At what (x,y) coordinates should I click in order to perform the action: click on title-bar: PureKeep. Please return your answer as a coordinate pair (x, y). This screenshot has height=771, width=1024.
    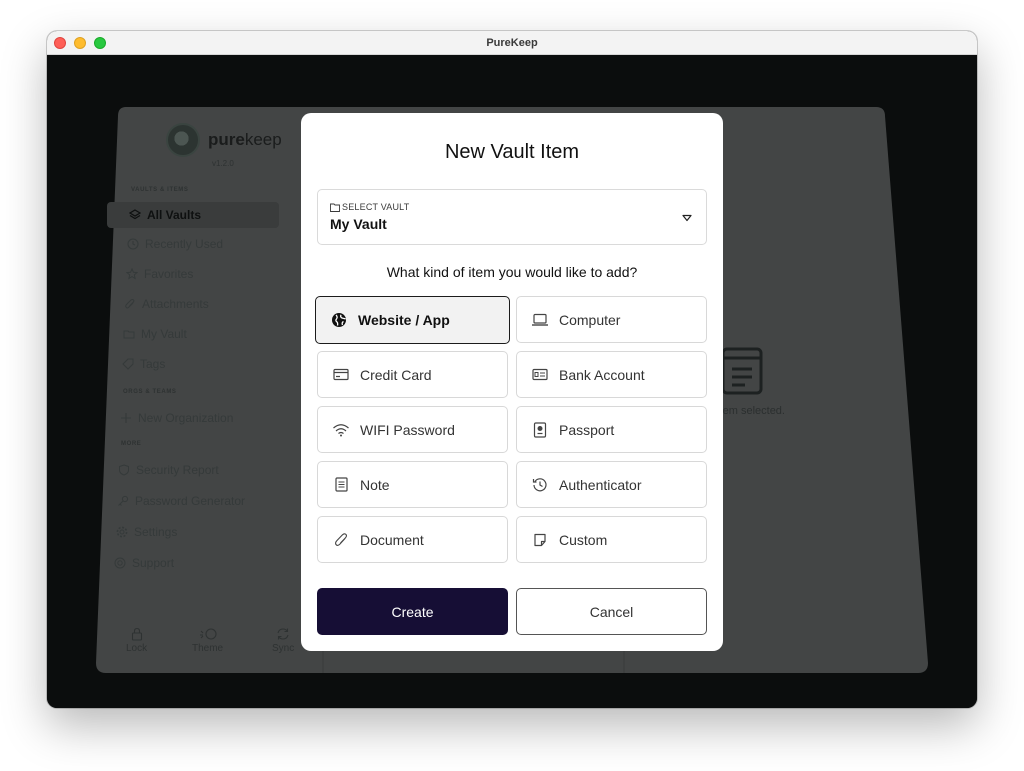
    Looking at the image, I should click on (512, 43).